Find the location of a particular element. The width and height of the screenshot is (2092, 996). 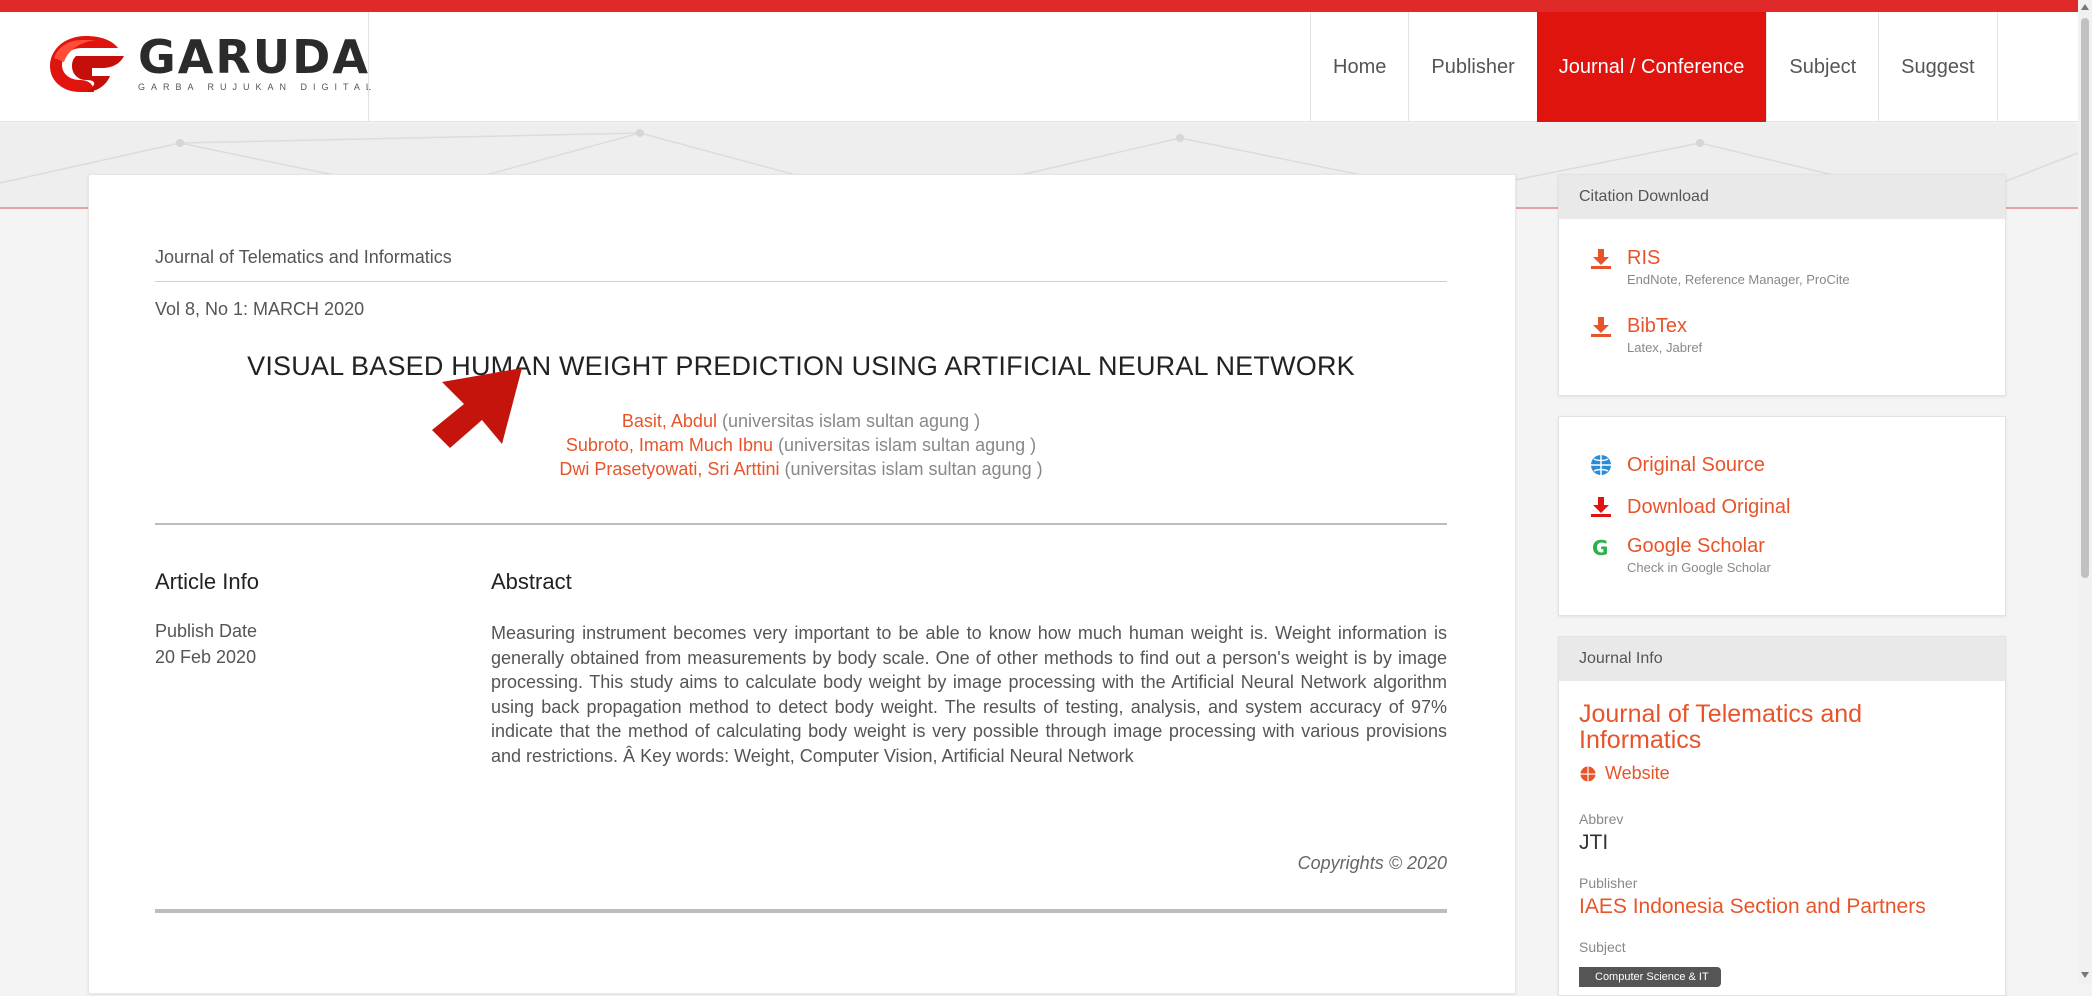

volume-issue: Vol 8, No 1: MARCH 2020 is located at coordinates (259, 309).